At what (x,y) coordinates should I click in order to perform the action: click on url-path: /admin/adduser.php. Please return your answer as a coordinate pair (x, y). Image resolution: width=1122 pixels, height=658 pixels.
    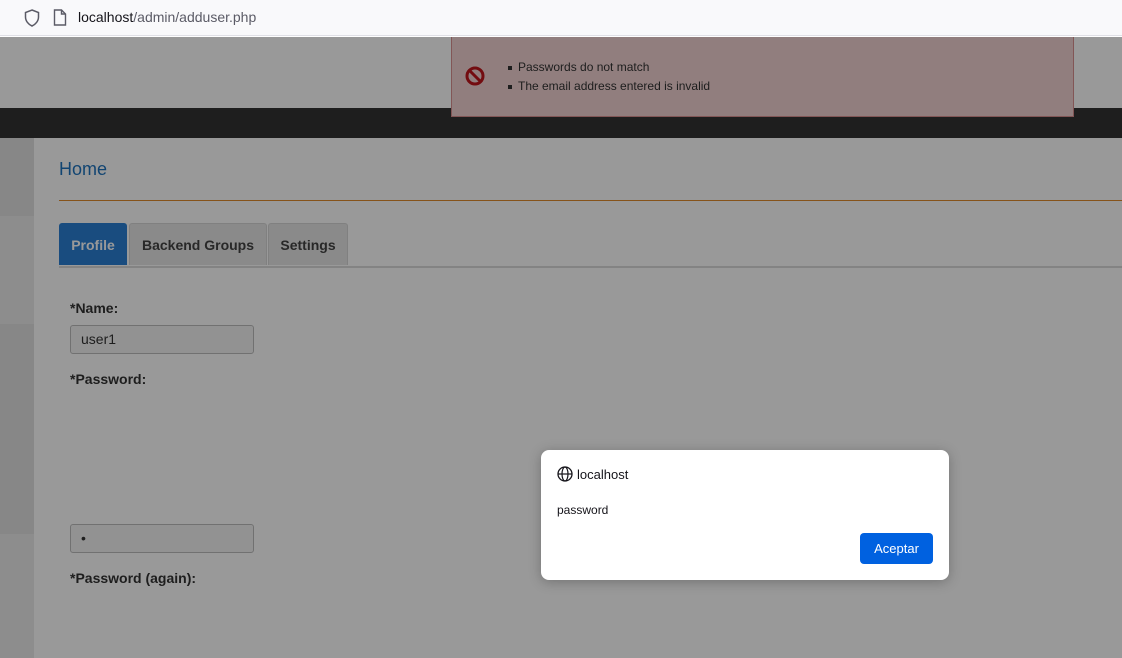
    Looking at the image, I should click on (195, 17).